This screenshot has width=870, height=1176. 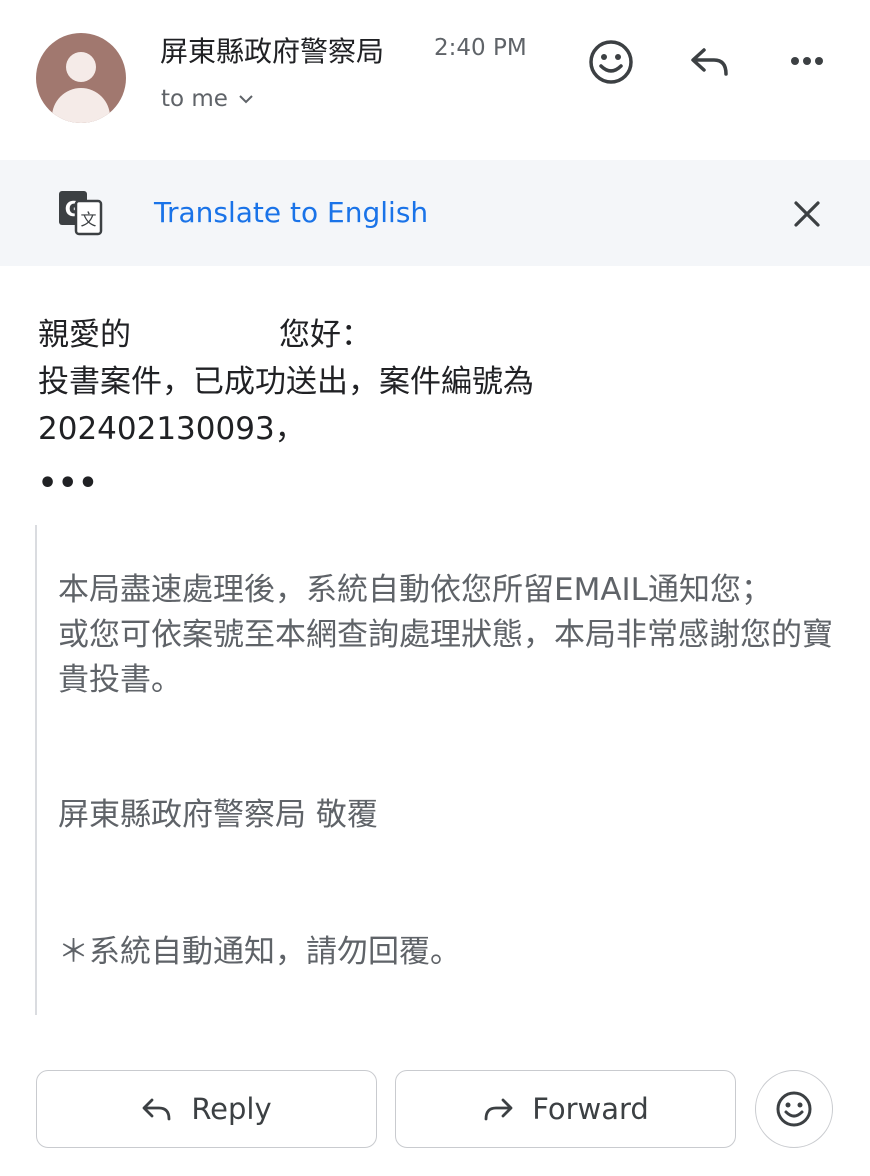 I want to click on greeting-end: 您好：, so click(x=325, y=335).